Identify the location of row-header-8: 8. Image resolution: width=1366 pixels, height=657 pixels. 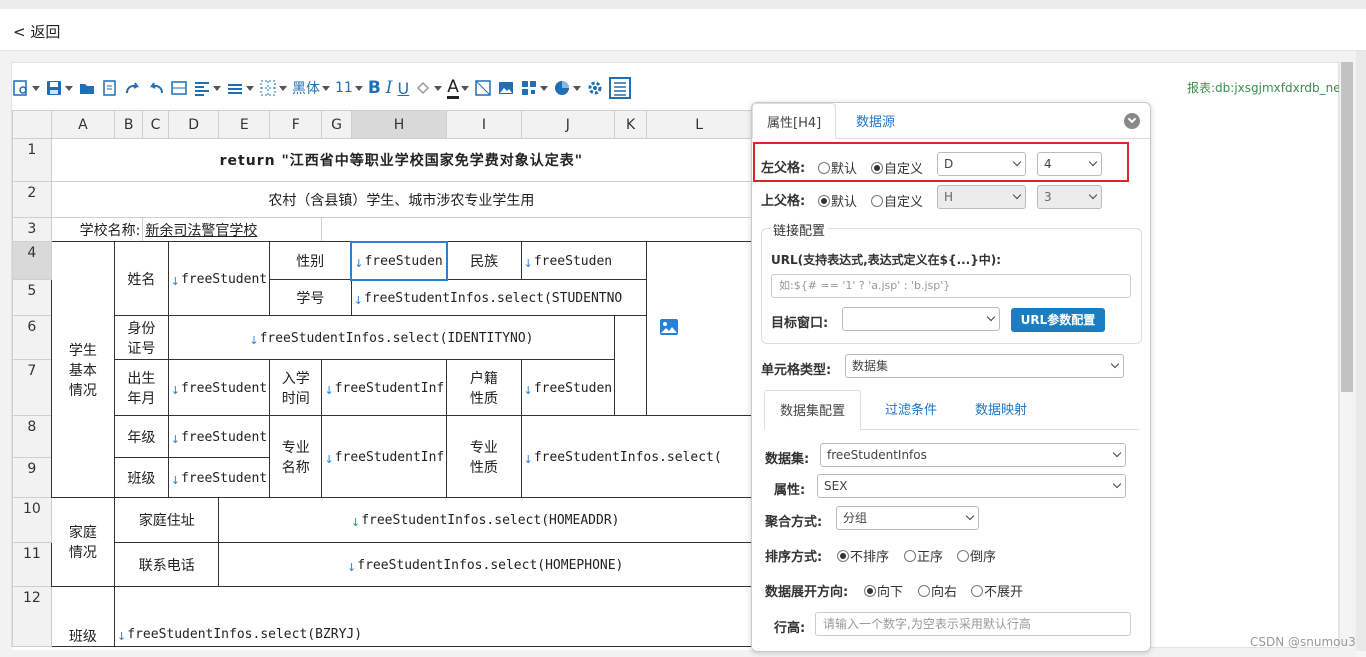
(32, 436).